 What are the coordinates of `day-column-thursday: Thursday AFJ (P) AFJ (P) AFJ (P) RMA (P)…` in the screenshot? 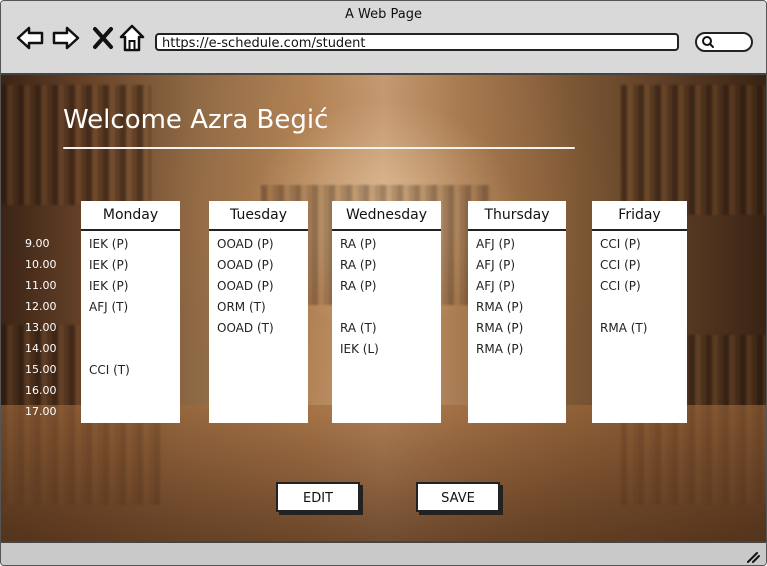 It's located at (517, 312).